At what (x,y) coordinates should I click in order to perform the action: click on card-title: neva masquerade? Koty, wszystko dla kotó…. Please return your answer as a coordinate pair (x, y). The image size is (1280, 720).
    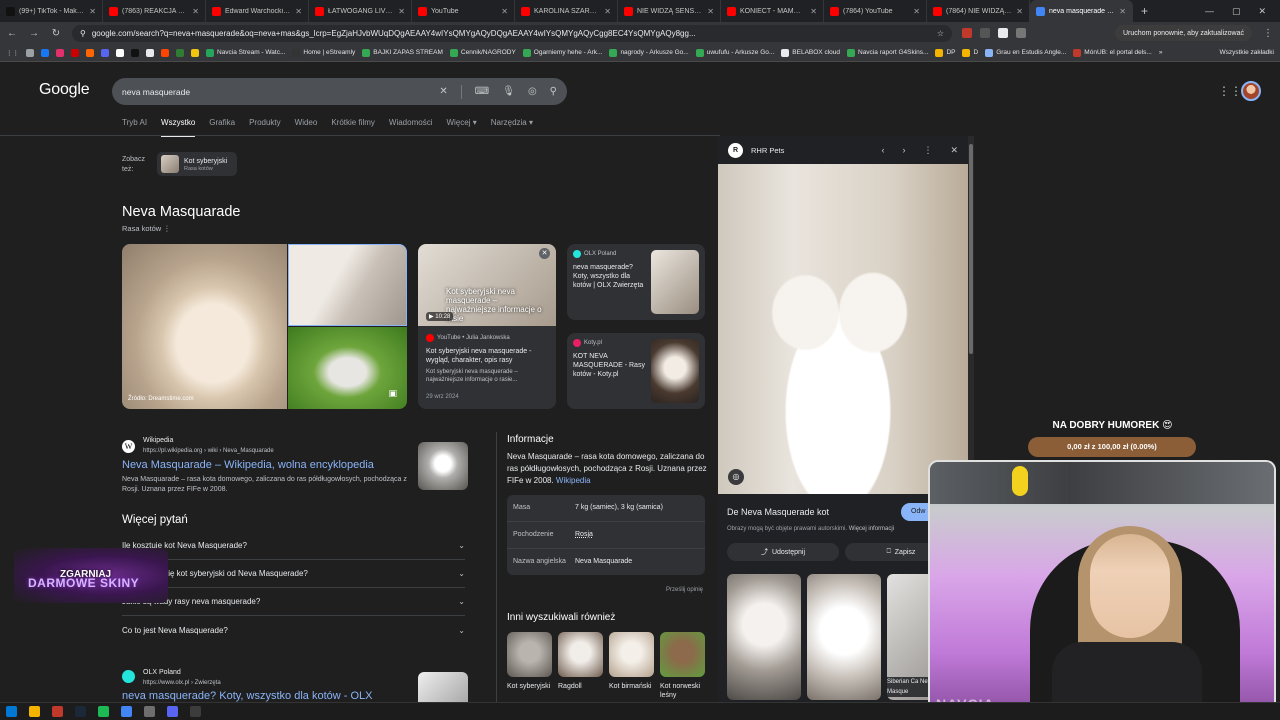
    Looking at the image, I should click on (610, 276).